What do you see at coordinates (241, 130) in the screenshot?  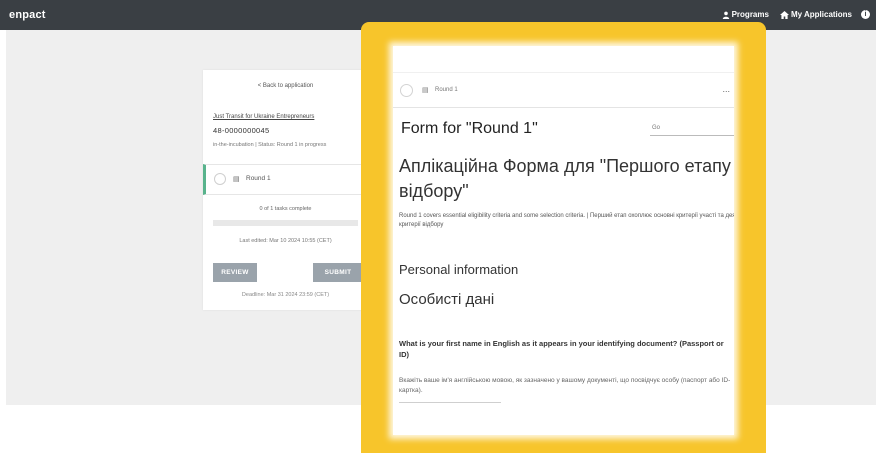 I see `application-id: 48-0000000045` at bounding box center [241, 130].